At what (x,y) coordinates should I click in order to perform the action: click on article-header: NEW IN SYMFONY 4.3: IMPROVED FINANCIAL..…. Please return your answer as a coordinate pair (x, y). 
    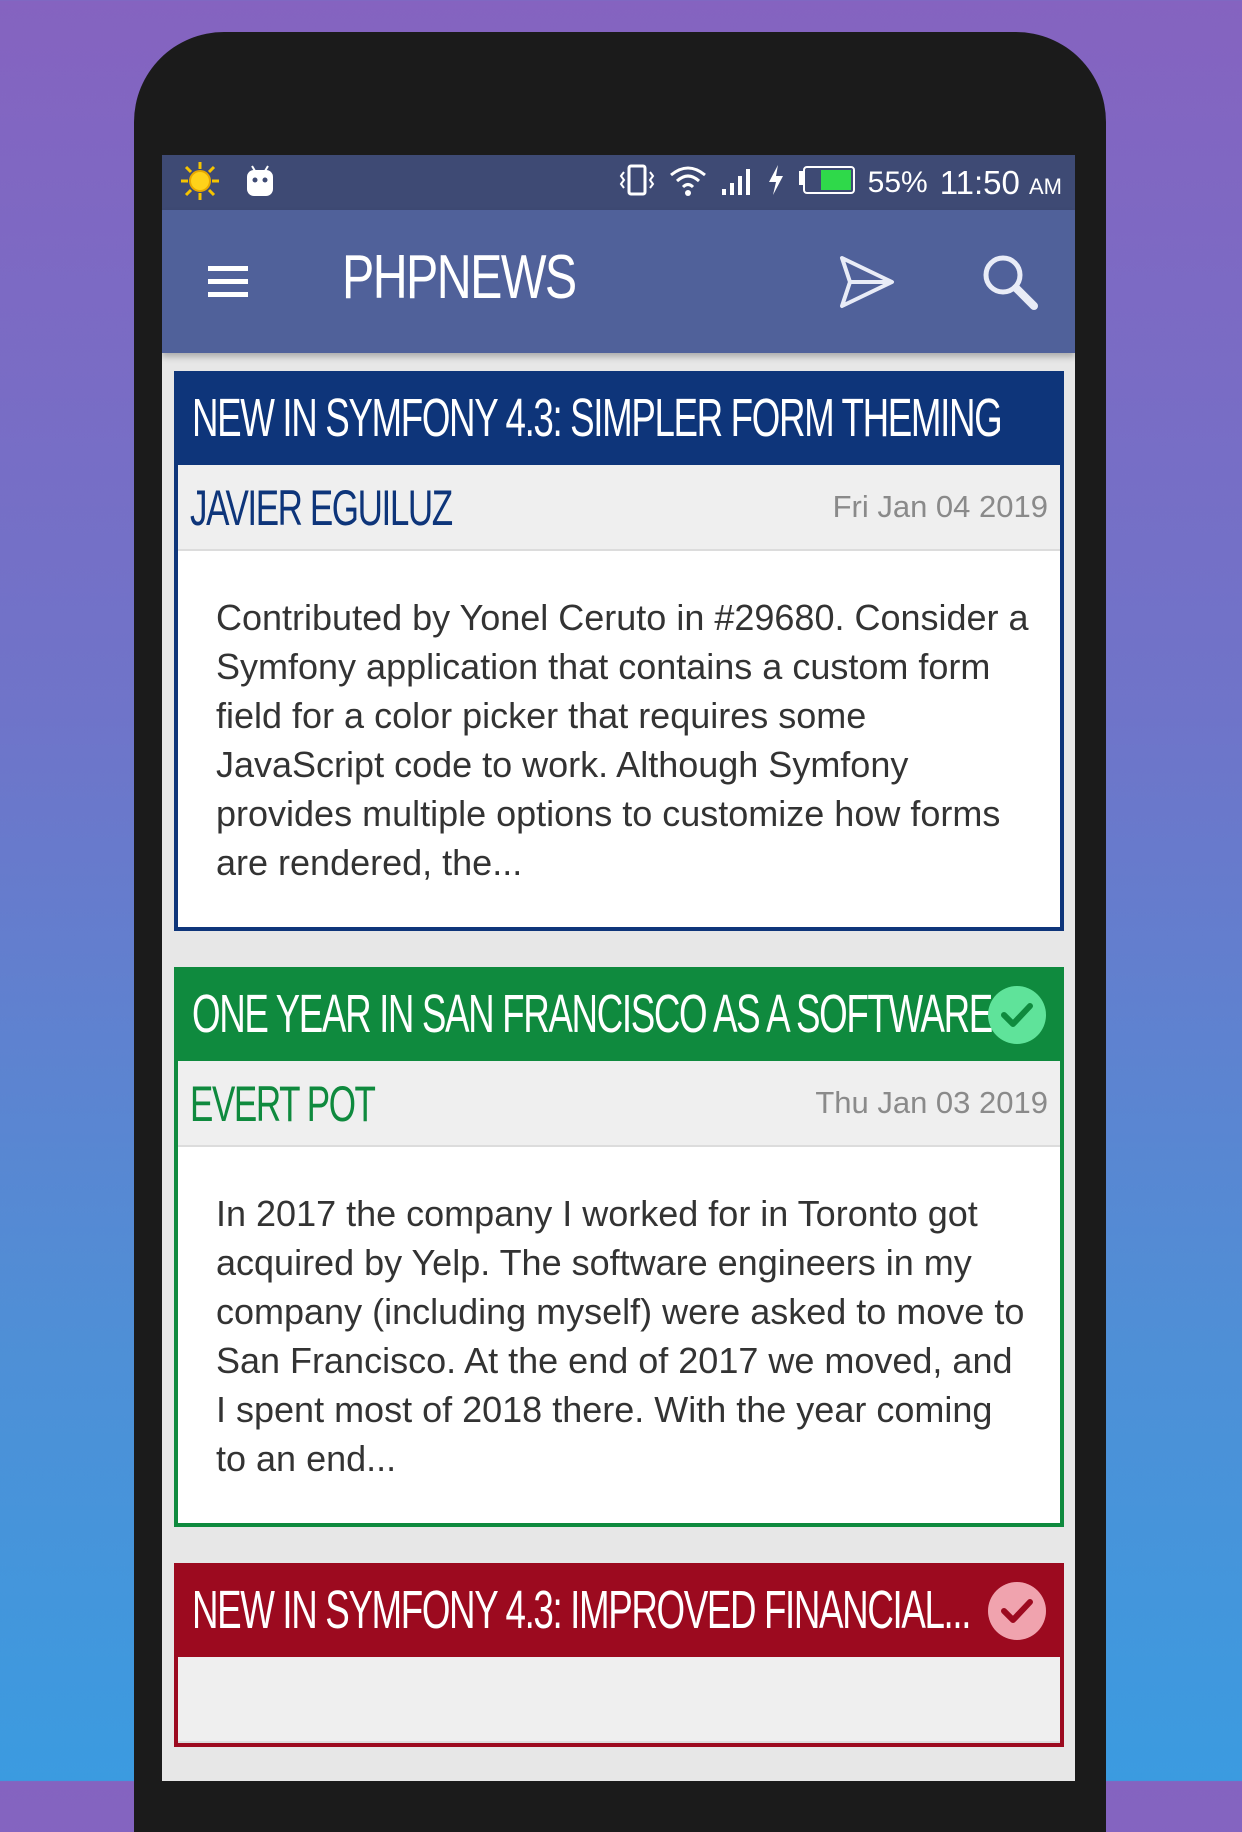
    Looking at the image, I should click on (619, 1612).